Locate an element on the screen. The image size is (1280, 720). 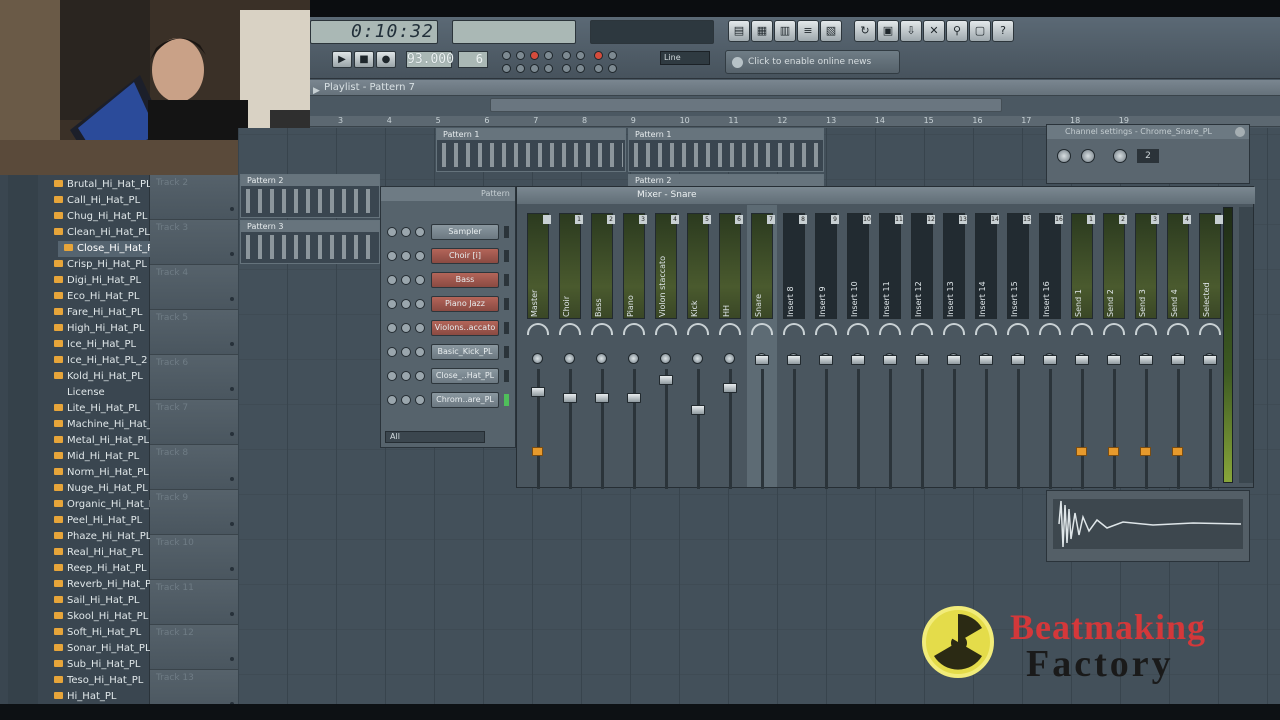
playlist-title-bar: ▶ Playlist - Pattern 7 is located at coordinates (795, 88).